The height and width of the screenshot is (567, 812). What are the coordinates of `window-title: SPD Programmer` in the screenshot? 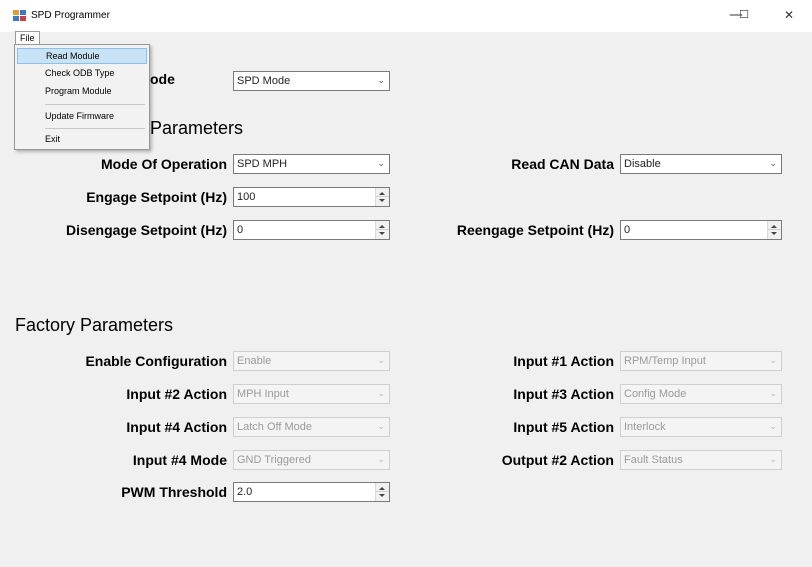 It's located at (70, 15).